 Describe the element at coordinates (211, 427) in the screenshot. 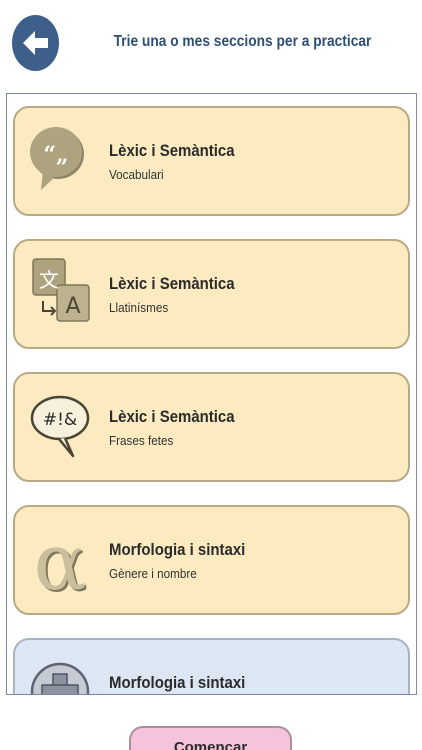

I see `section-card-frases-fetes: #!& Lèxic i Semàntica Frases fetes` at that location.